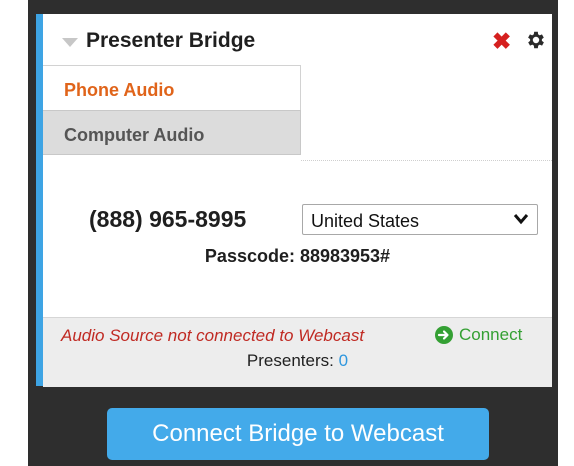 The image size is (574, 466). What do you see at coordinates (14, 233) in the screenshot?
I see `page-background-left` at bounding box center [14, 233].